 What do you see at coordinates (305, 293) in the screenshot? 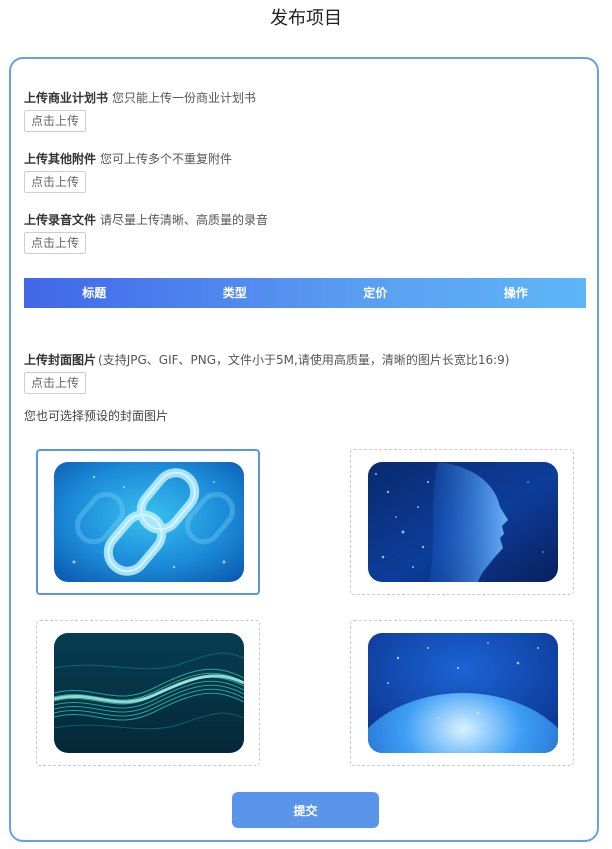
I see `table-header: 标题 类型 定价 操作` at bounding box center [305, 293].